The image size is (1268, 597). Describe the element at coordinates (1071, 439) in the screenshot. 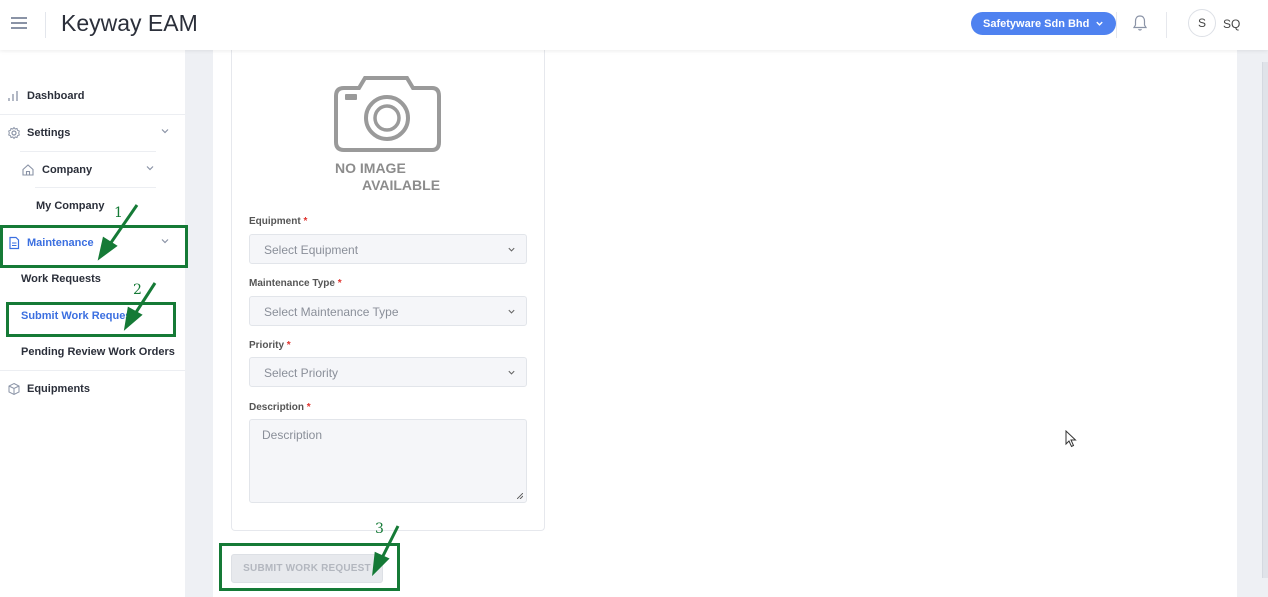

I see `mouse-cursor-icon` at that location.